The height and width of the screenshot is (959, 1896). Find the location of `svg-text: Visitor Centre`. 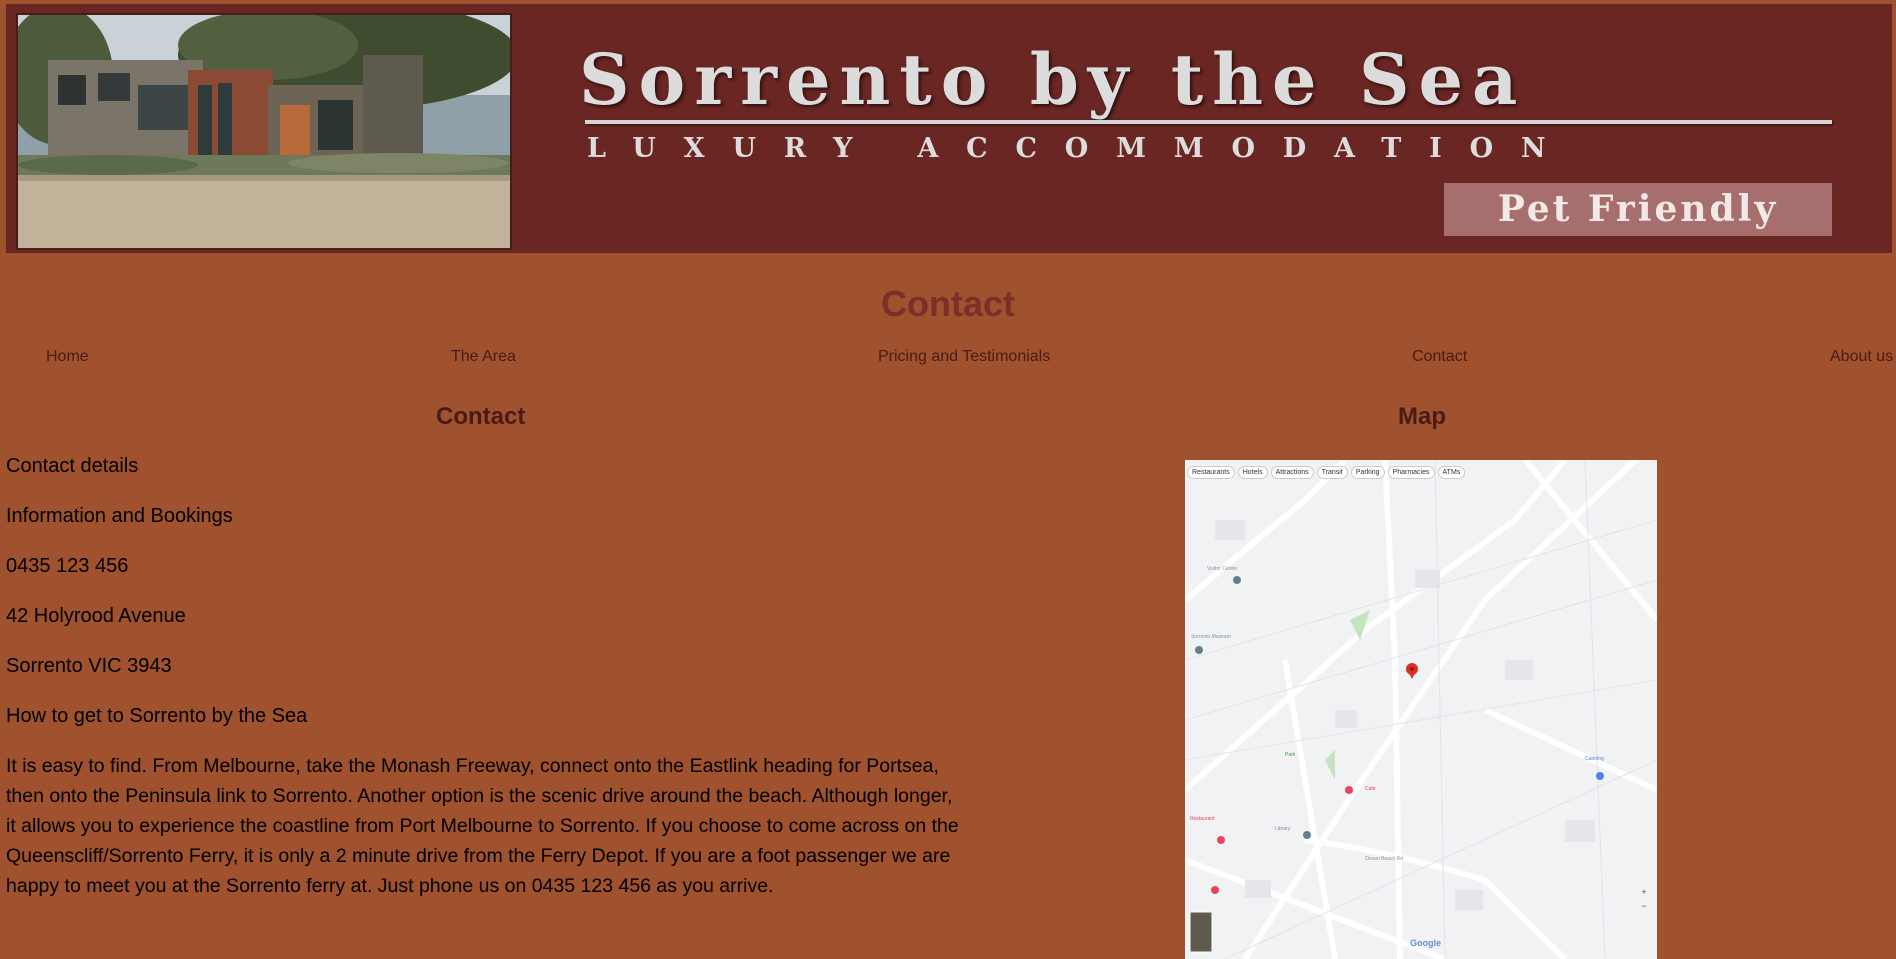

svg-text: Visitor Centre is located at coordinates (1222, 569).